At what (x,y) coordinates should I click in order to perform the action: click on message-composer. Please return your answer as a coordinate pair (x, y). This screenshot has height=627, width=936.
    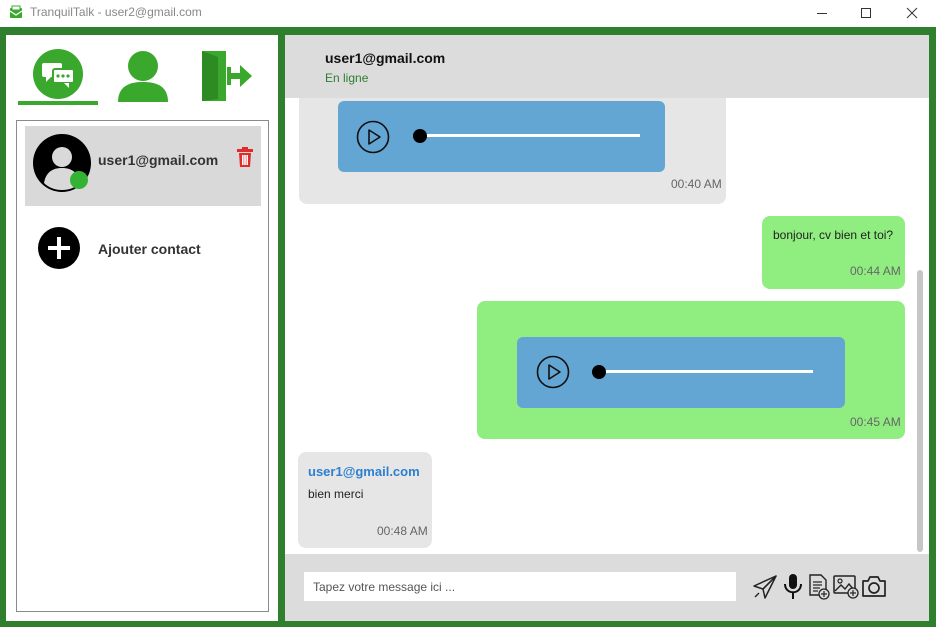
    Looking at the image, I should click on (607, 587).